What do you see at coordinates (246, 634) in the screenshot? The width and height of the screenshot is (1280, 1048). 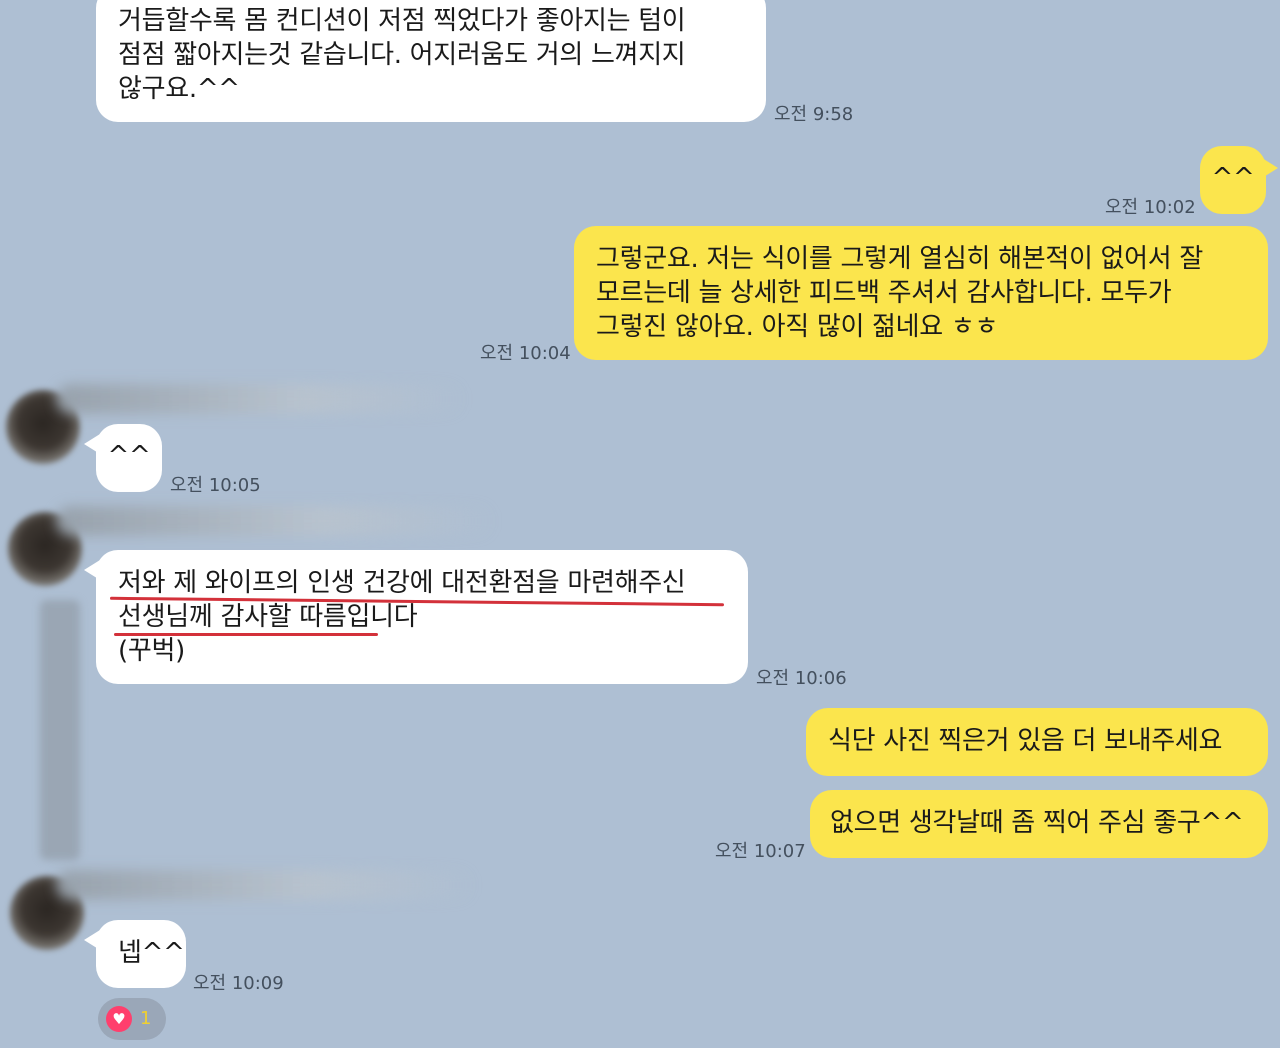 I see `highlight-underline` at bounding box center [246, 634].